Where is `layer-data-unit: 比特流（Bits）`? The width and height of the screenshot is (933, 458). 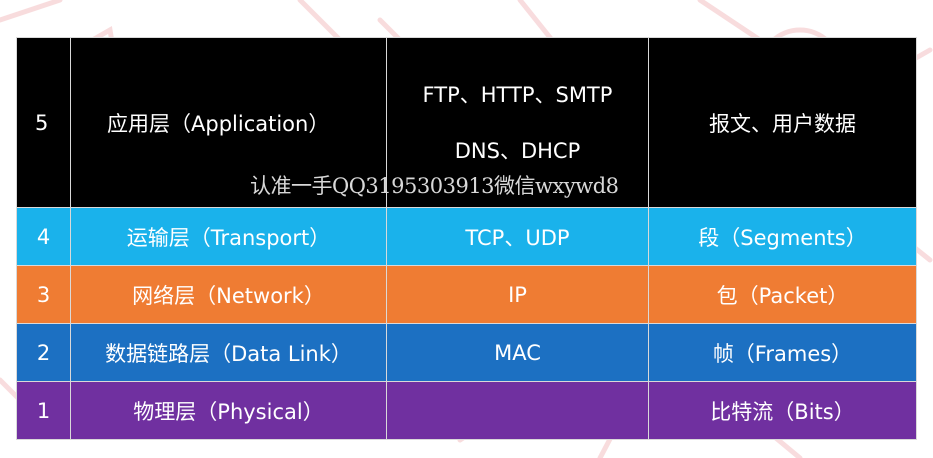 layer-data-unit: 比特流（Bits） is located at coordinates (782, 410).